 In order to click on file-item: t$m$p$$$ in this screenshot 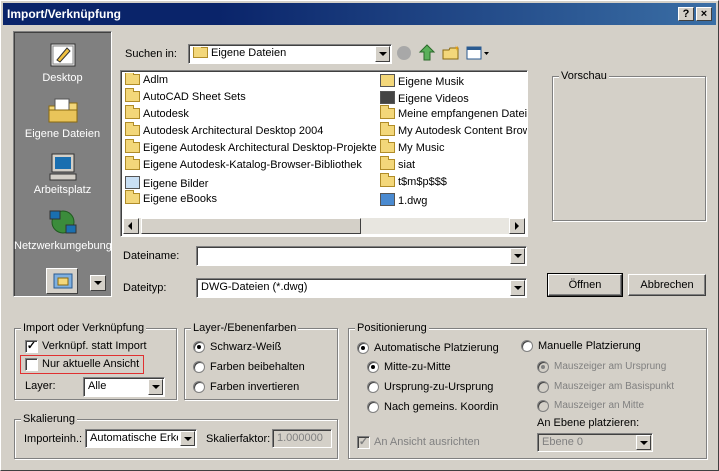, I will do `click(413, 183)`.